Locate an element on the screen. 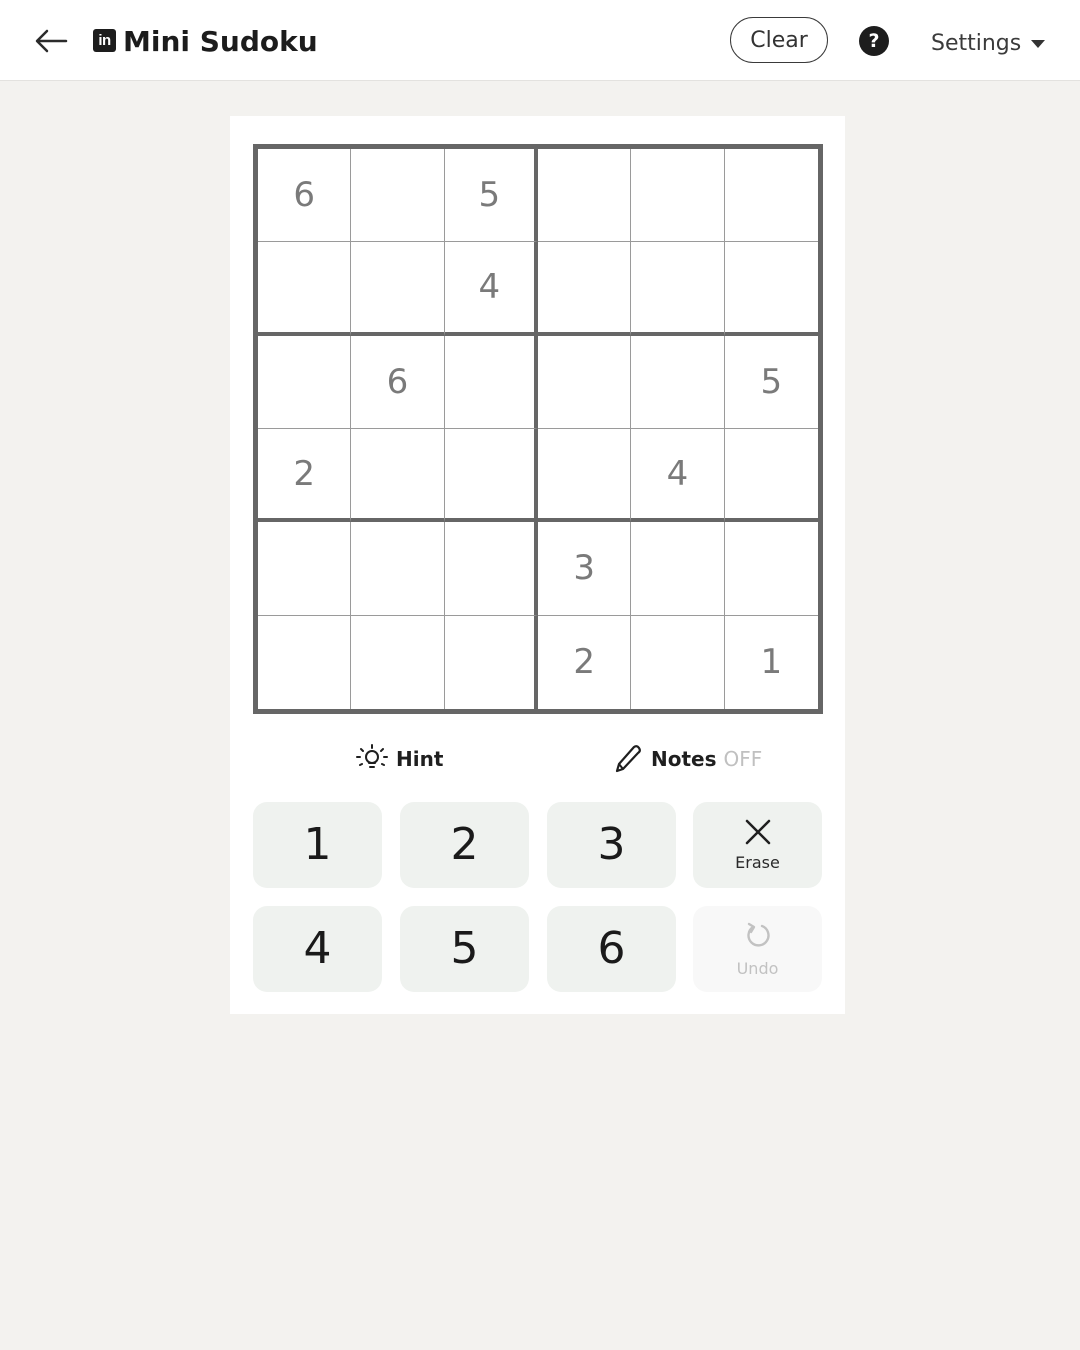  sudoku-cell-r5-c4: 3 is located at coordinates (585, 569).